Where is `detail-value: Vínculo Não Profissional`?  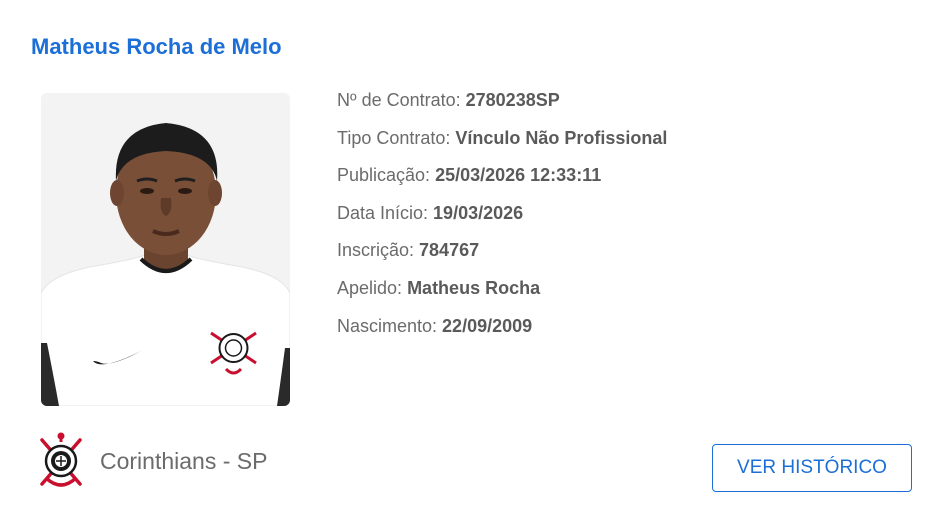 detail-value: Vínculo Não Profissional is located at coordinates (561, 137).